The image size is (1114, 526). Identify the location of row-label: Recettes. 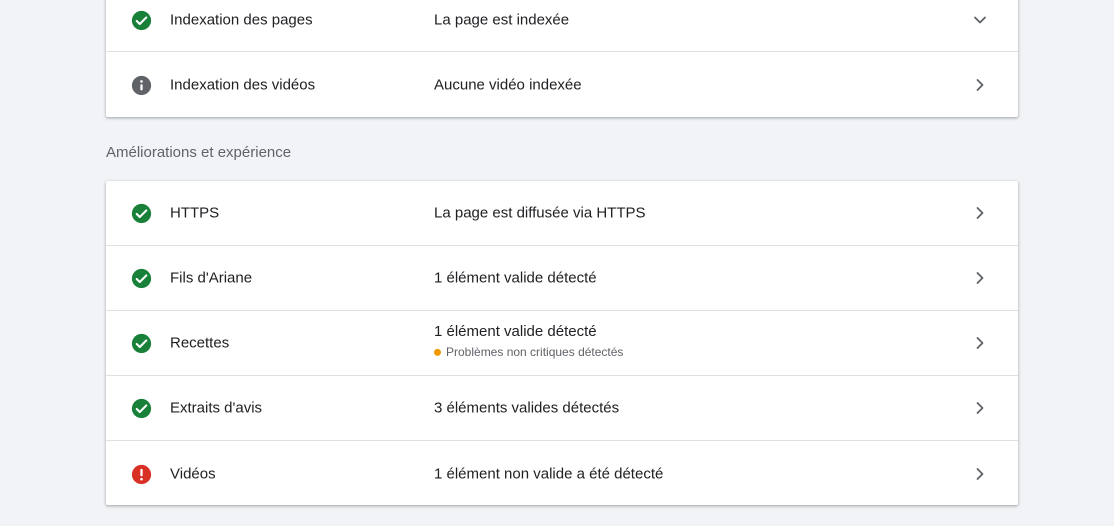
(200, 343).